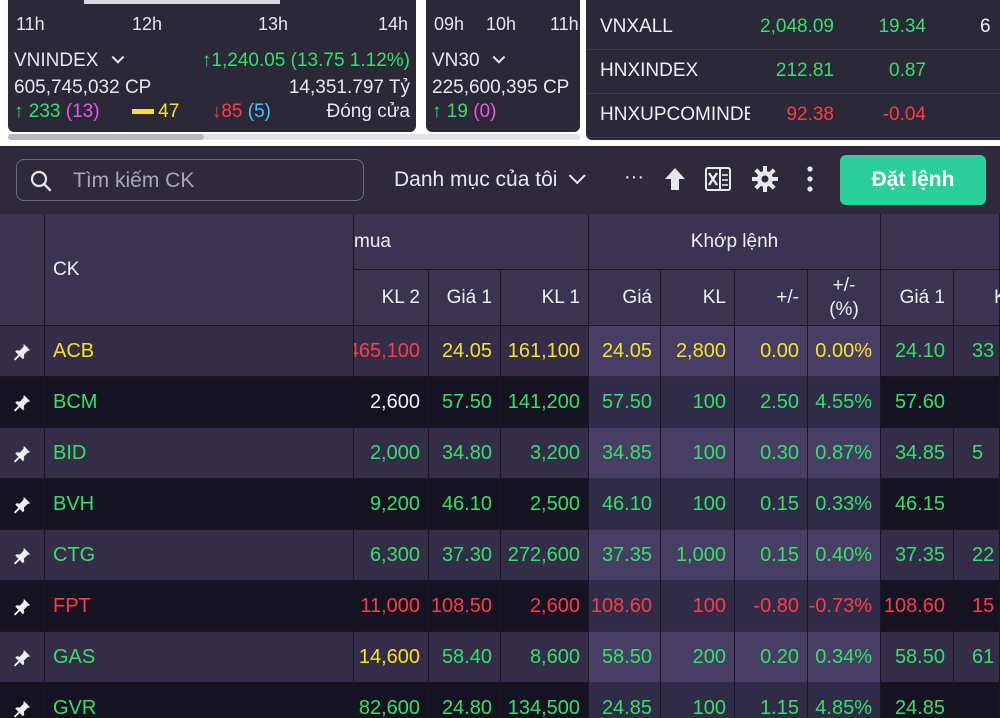 This screenshot has width=1000, height=718. Describe the element at coordinates (22, 270) in the screenshot. I see `pin-column-header` at that location.